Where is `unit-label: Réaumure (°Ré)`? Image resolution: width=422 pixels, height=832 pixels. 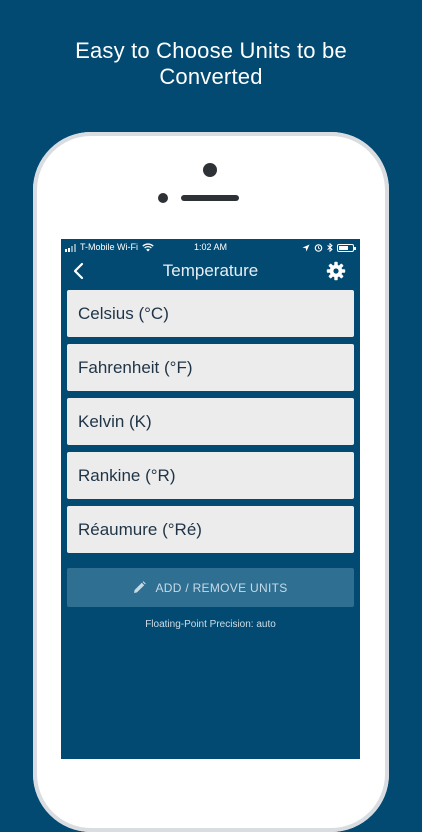 unit-label: Réaumure (°Ré) is located at coordinates (140, 529).